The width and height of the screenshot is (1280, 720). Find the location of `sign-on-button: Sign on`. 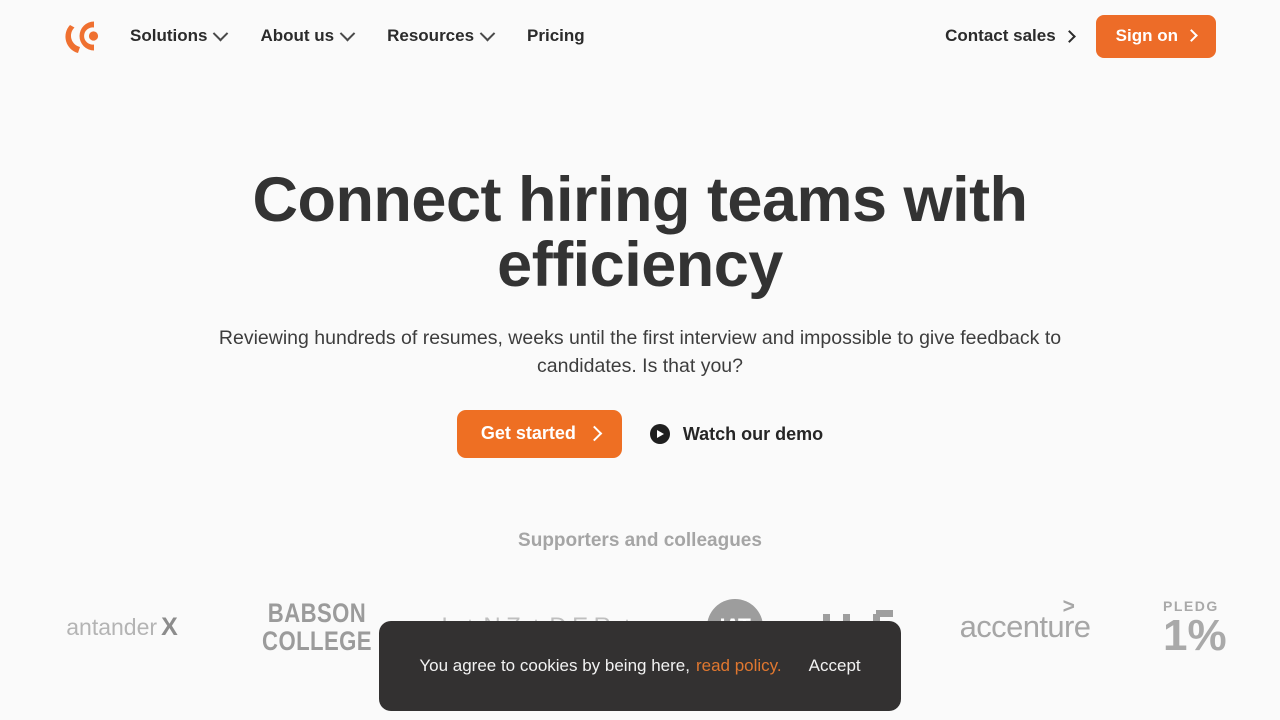

sign-on-button: Sign on is located at coordinates (1155, 36).